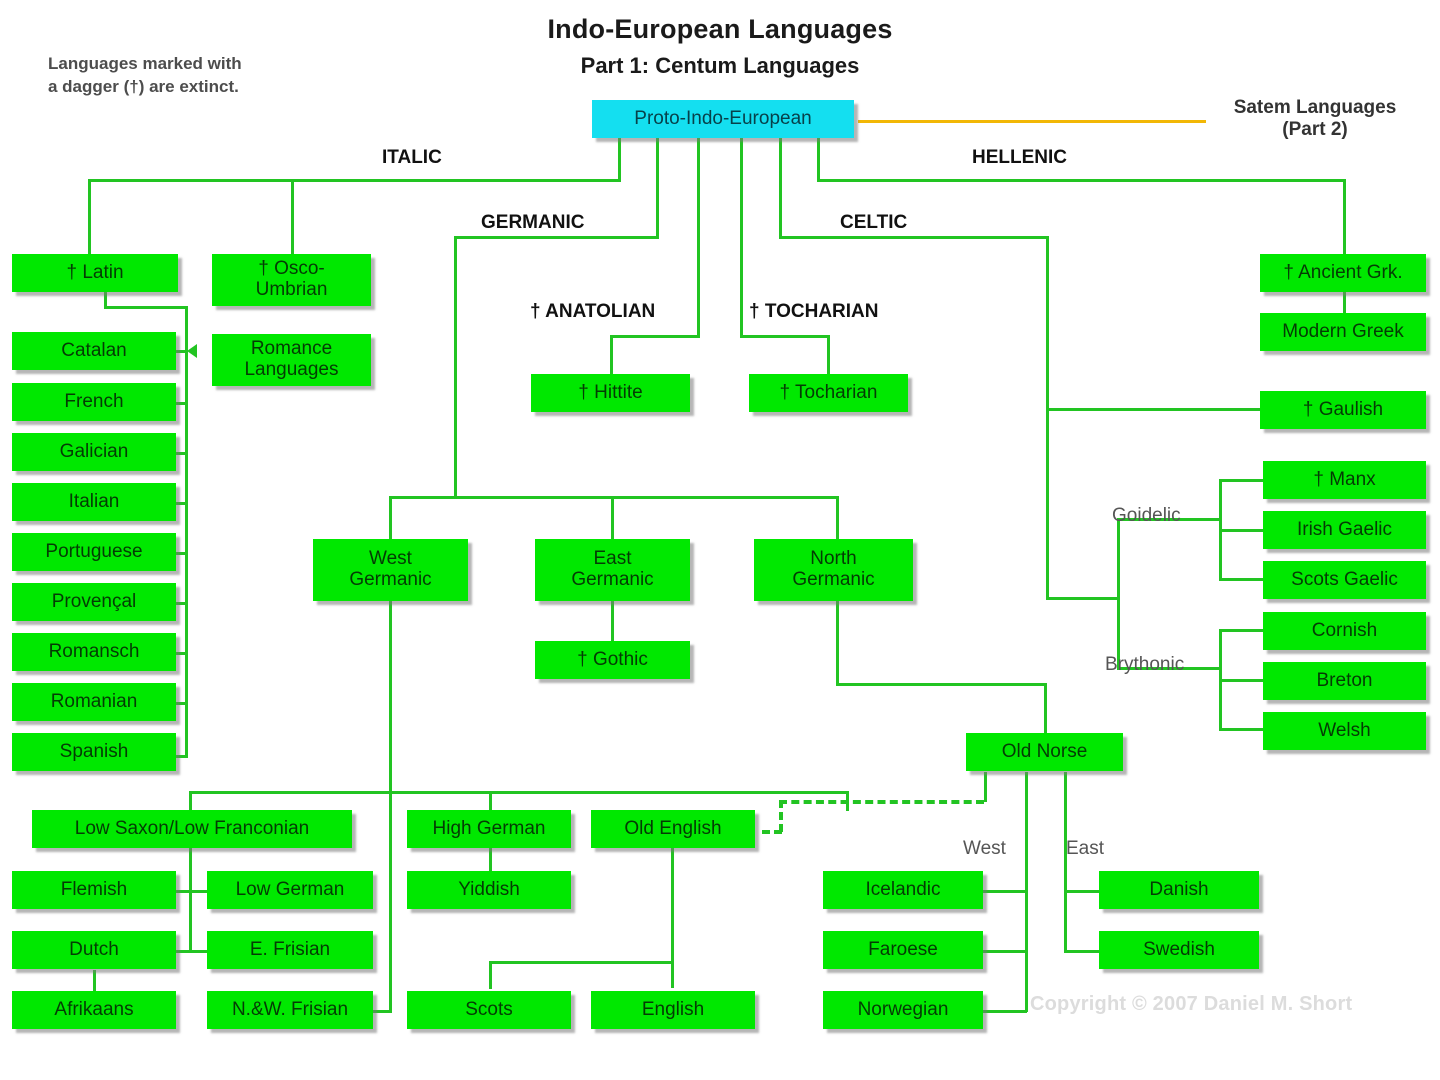 The image size is (1440, 1080). Describe the element at coordinates (1315, 118) in the screenshot. I see `satem-languages-note: Satem Languages (Part 2)` at that location.